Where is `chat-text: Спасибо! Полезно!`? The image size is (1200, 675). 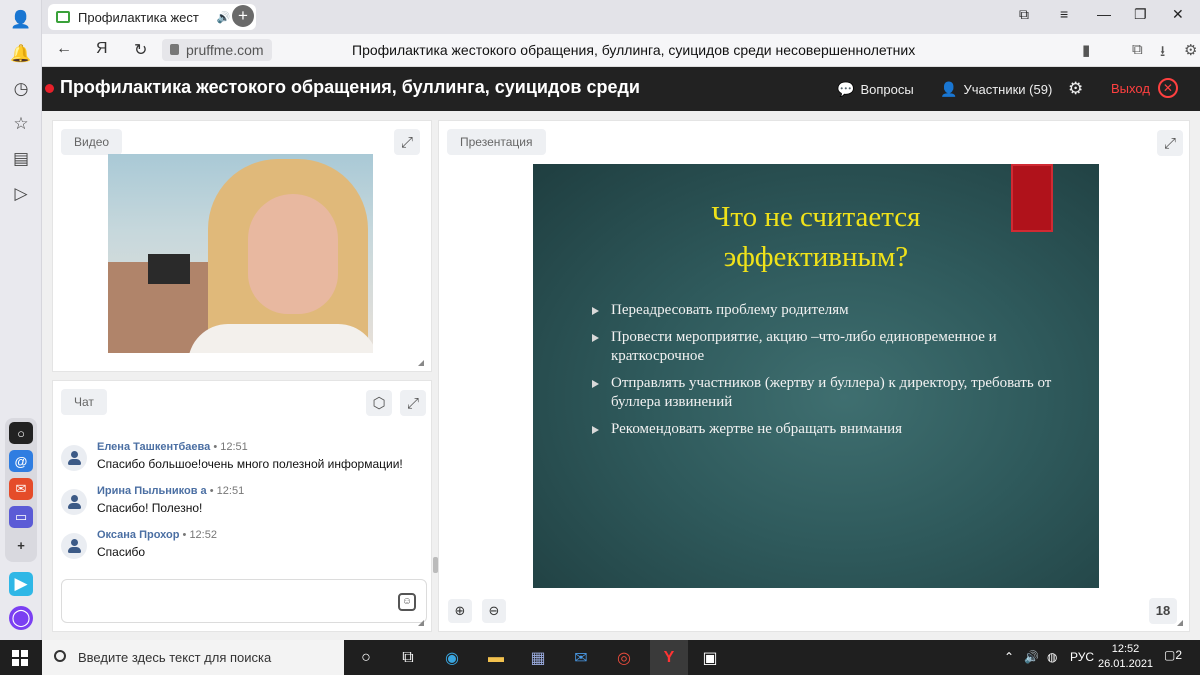
chat-text: Спасибо! Полезно! is located at coordinates (150, 508).